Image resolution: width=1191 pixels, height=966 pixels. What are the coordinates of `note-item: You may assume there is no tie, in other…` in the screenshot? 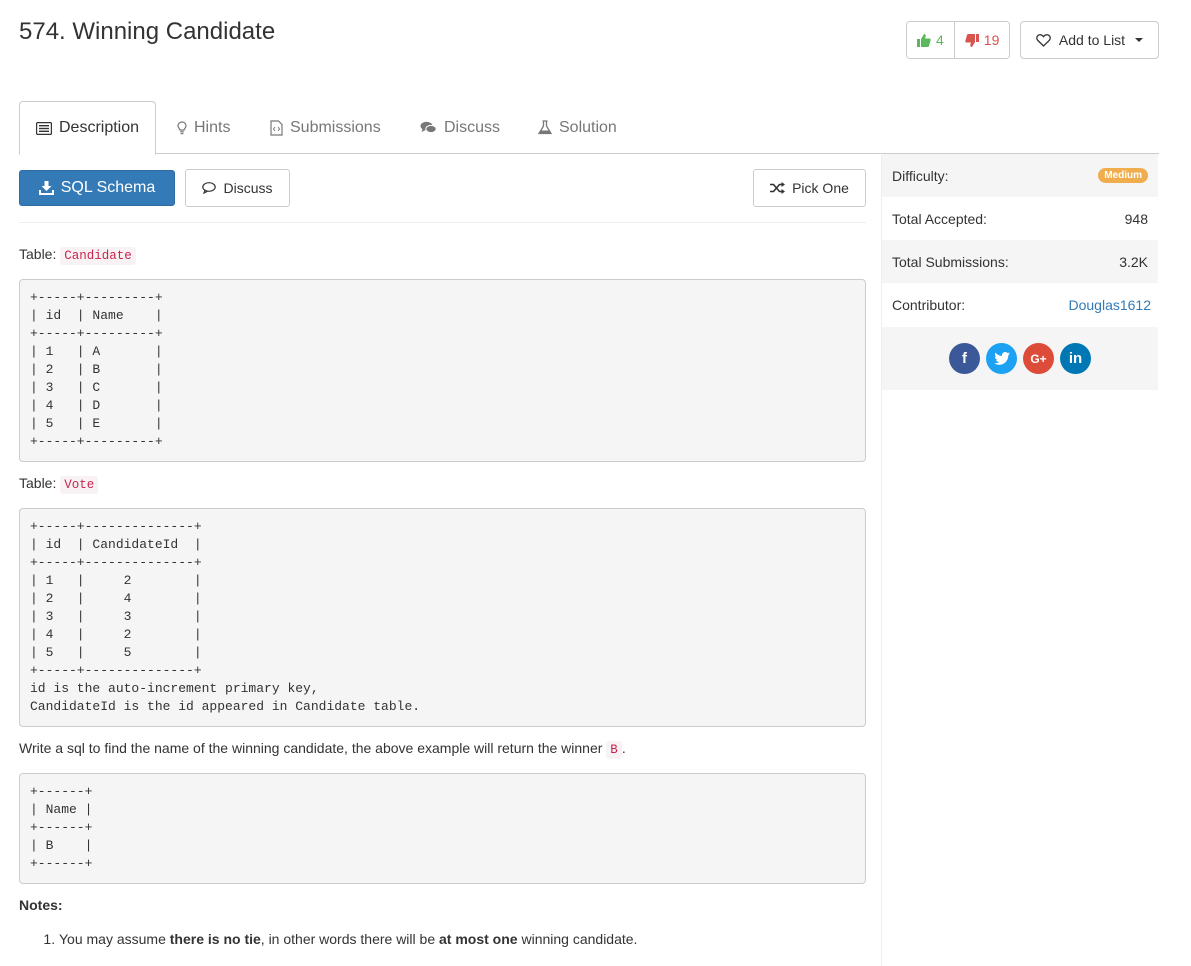 It's located at (462, 939).